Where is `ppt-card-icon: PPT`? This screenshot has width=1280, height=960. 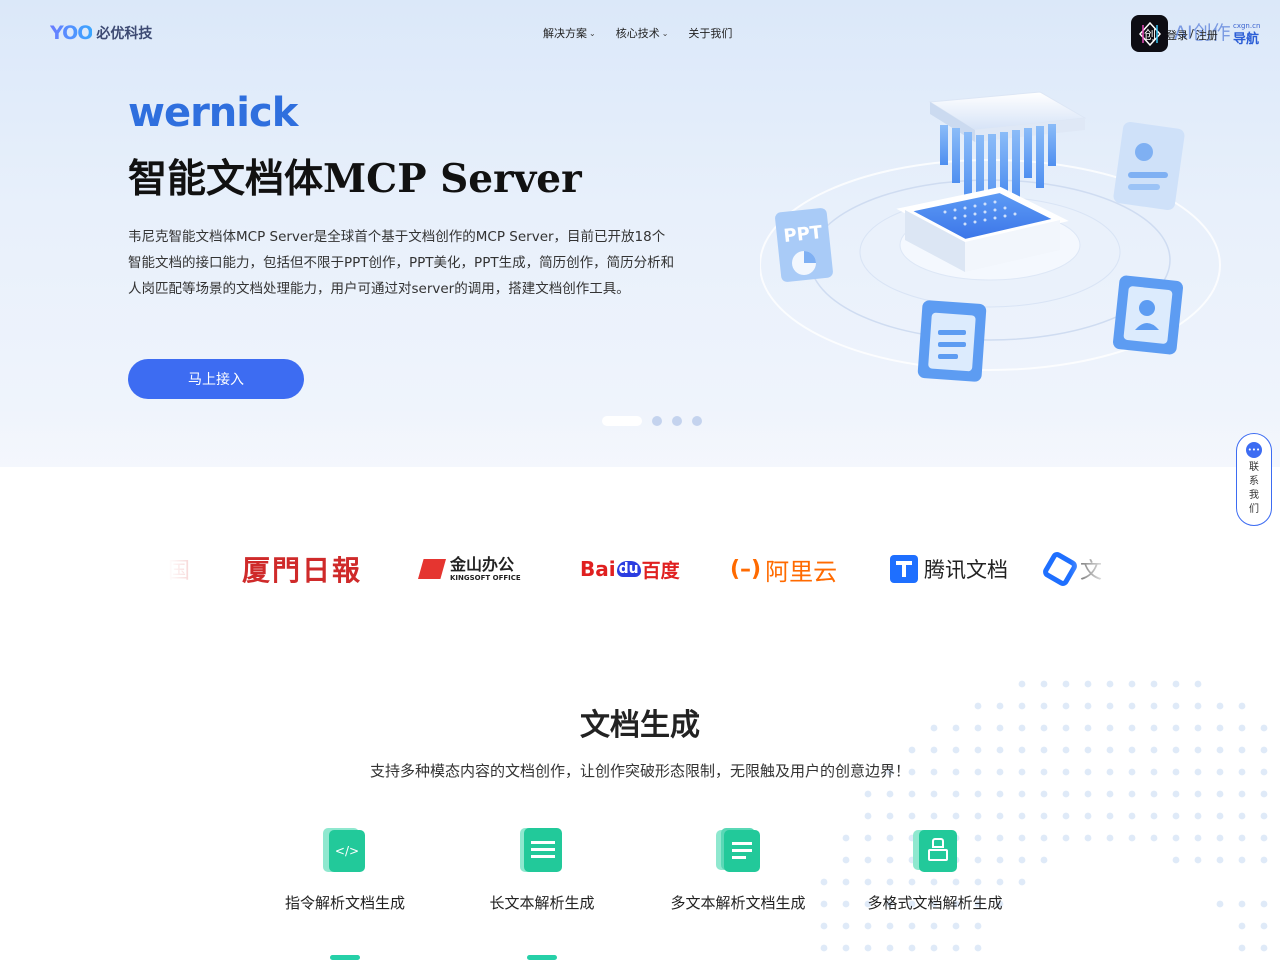
ppt-card-icon: PPT is located at coordinates (804, 245).